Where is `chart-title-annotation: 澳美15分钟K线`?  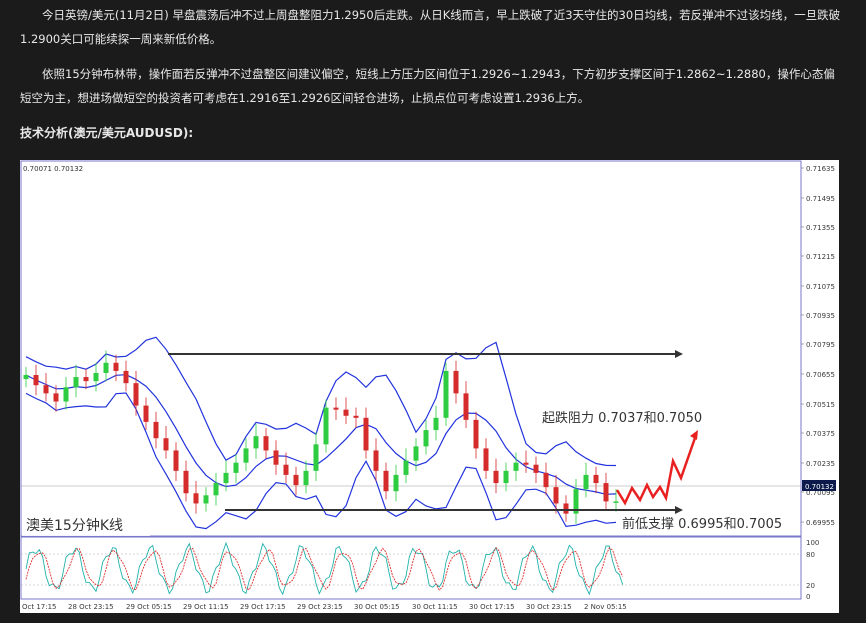 chart-title-annotation: 澳美15分钟K线 is located at coordinates (74, 525).